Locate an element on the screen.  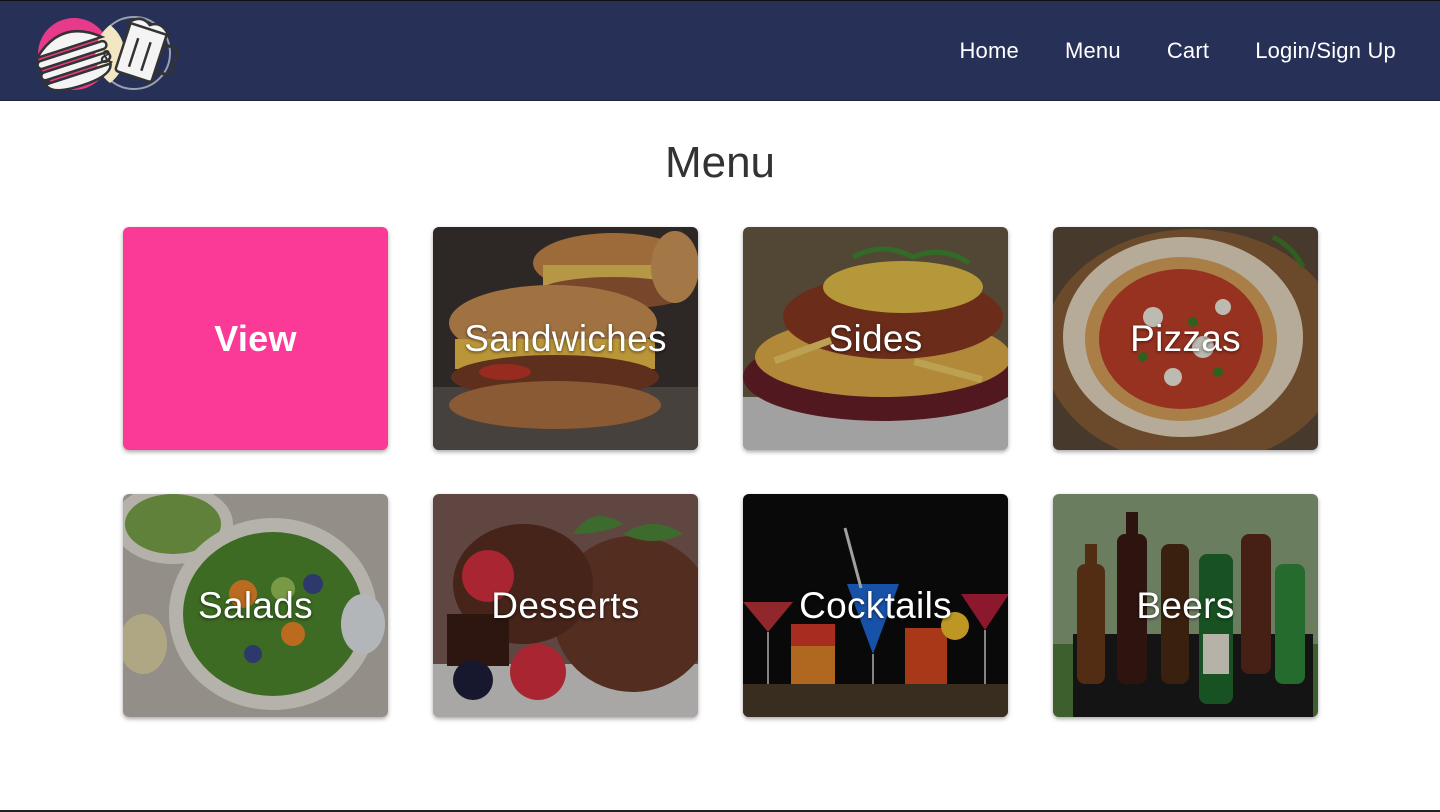
category-card-cocktails: Cocktails is located at coordinates (875, 605).